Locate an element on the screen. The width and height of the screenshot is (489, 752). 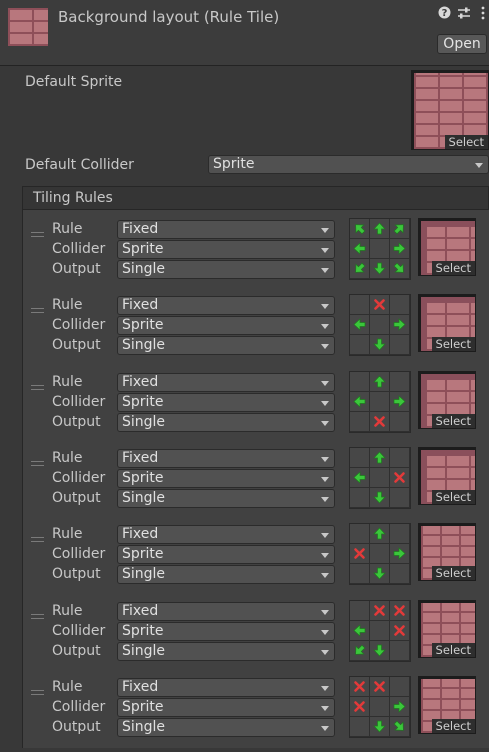
default-collider-dropdown: Sprite is located at coordinates (348, 164).